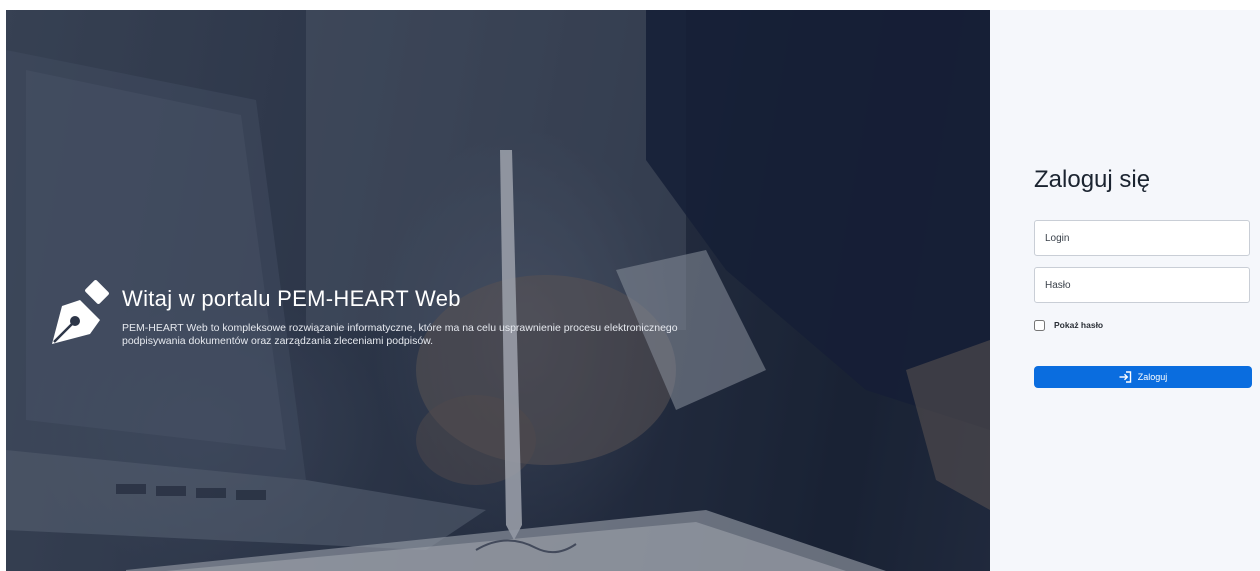  I want to click on password-input, so click(1142, 285).